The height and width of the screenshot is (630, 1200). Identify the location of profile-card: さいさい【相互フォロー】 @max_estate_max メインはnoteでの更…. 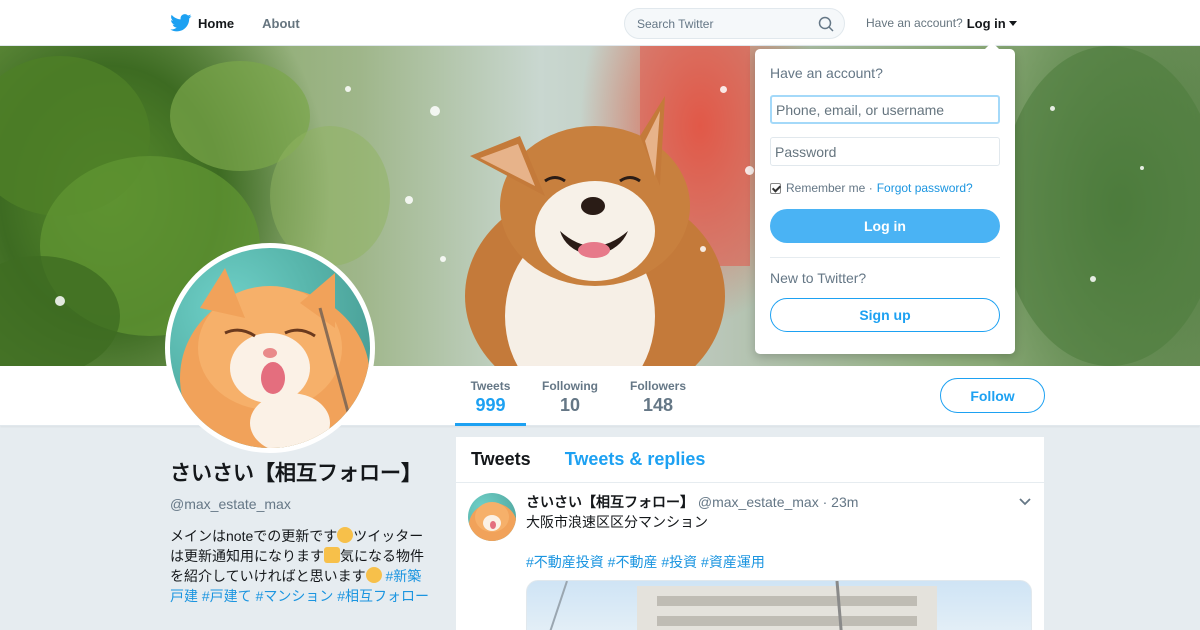
(302, 533).